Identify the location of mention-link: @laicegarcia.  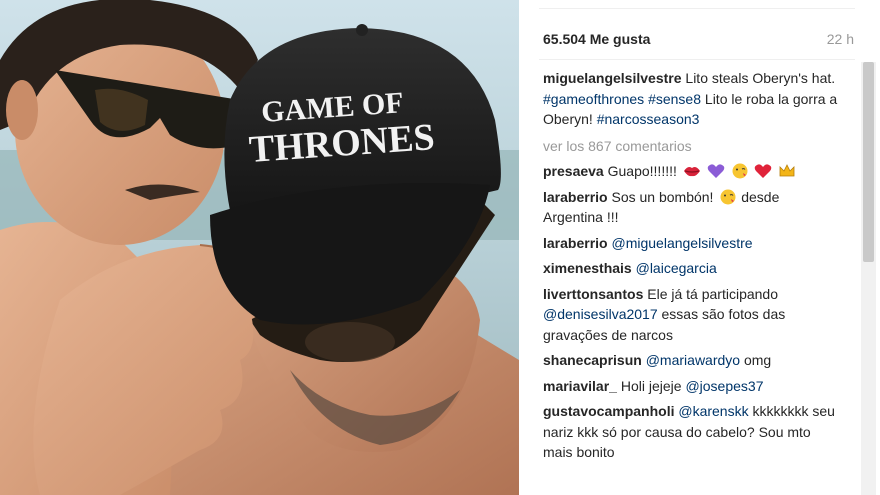
(676, 268).